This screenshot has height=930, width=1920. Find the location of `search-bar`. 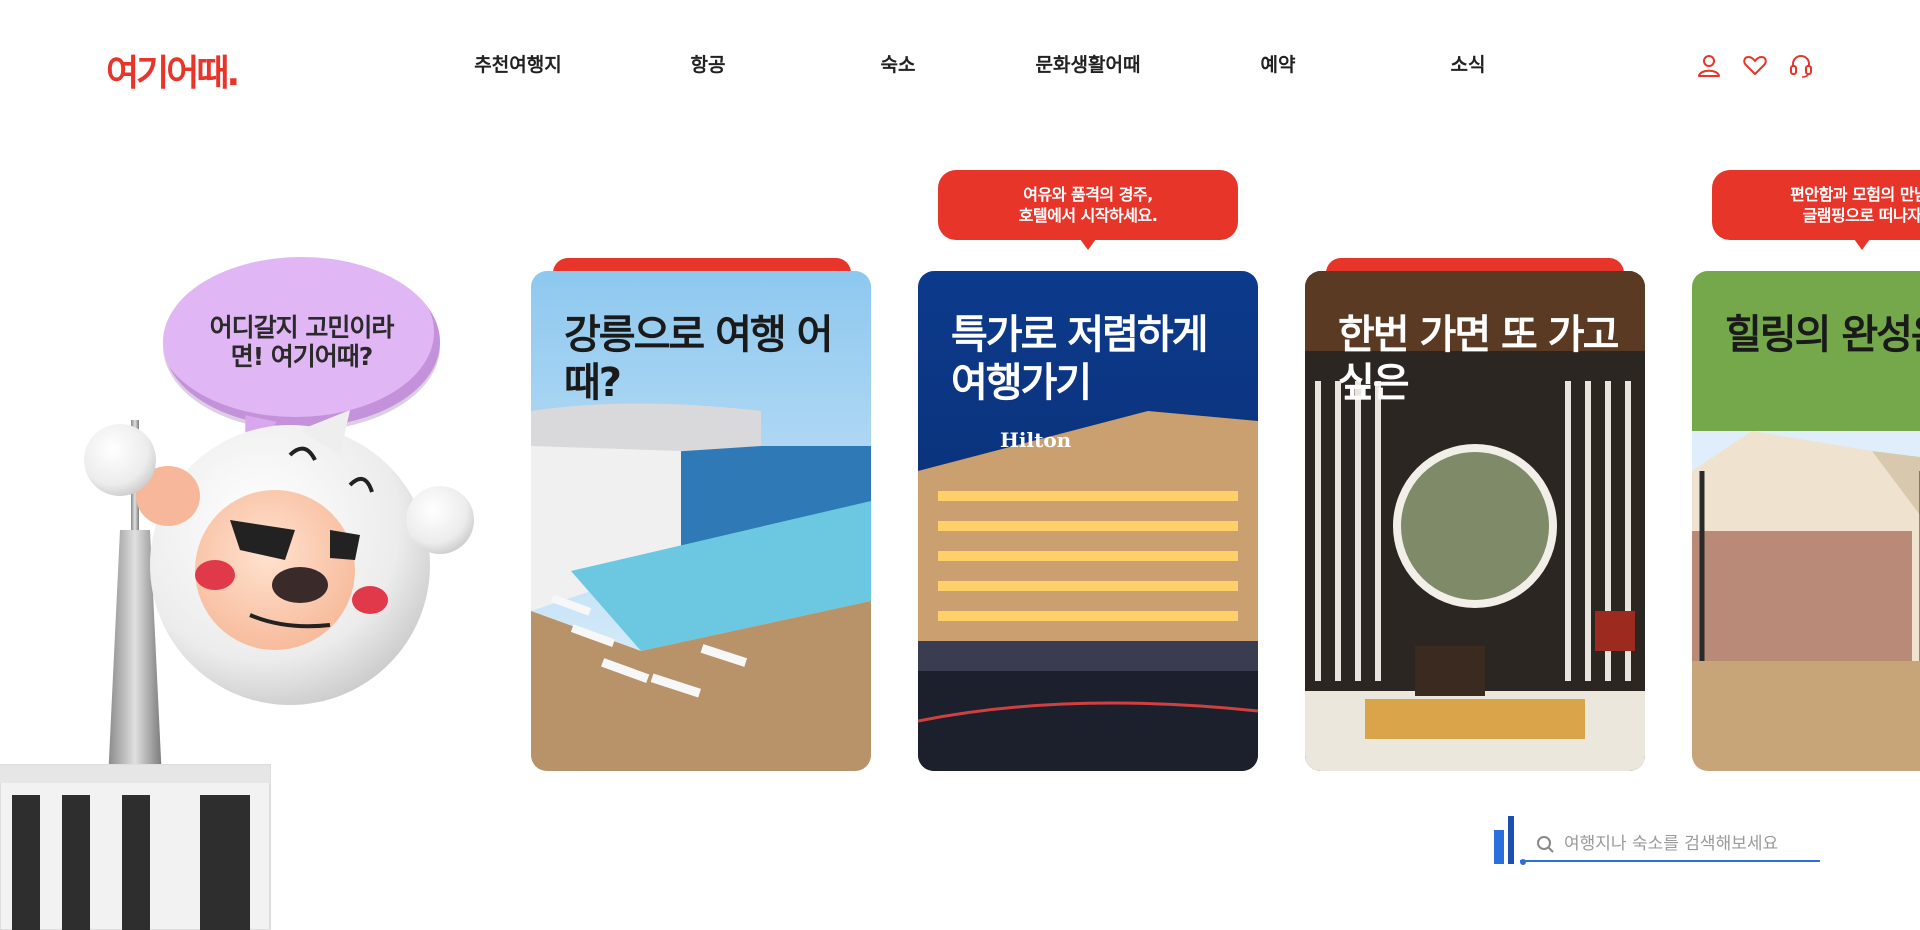

search-bar is located at coordinates (1670, 845).